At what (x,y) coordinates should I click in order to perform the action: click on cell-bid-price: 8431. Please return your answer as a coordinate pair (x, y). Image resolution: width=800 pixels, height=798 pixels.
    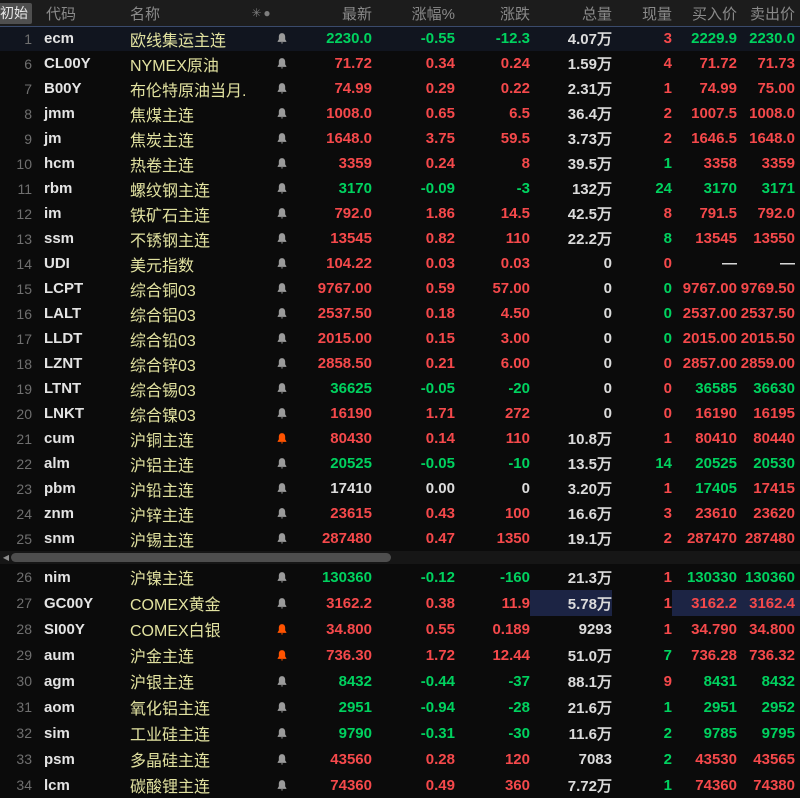
    Looking at the image, I should click on (720, 681).